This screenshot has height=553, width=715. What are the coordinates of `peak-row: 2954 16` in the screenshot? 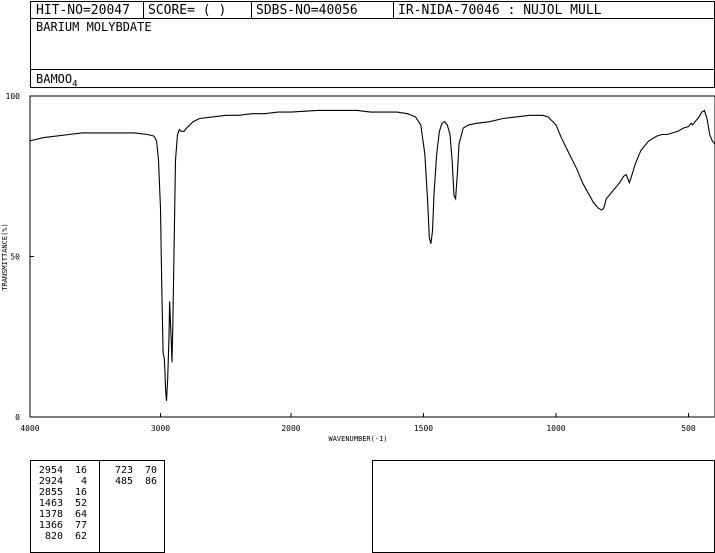 It's located at (61, 470).